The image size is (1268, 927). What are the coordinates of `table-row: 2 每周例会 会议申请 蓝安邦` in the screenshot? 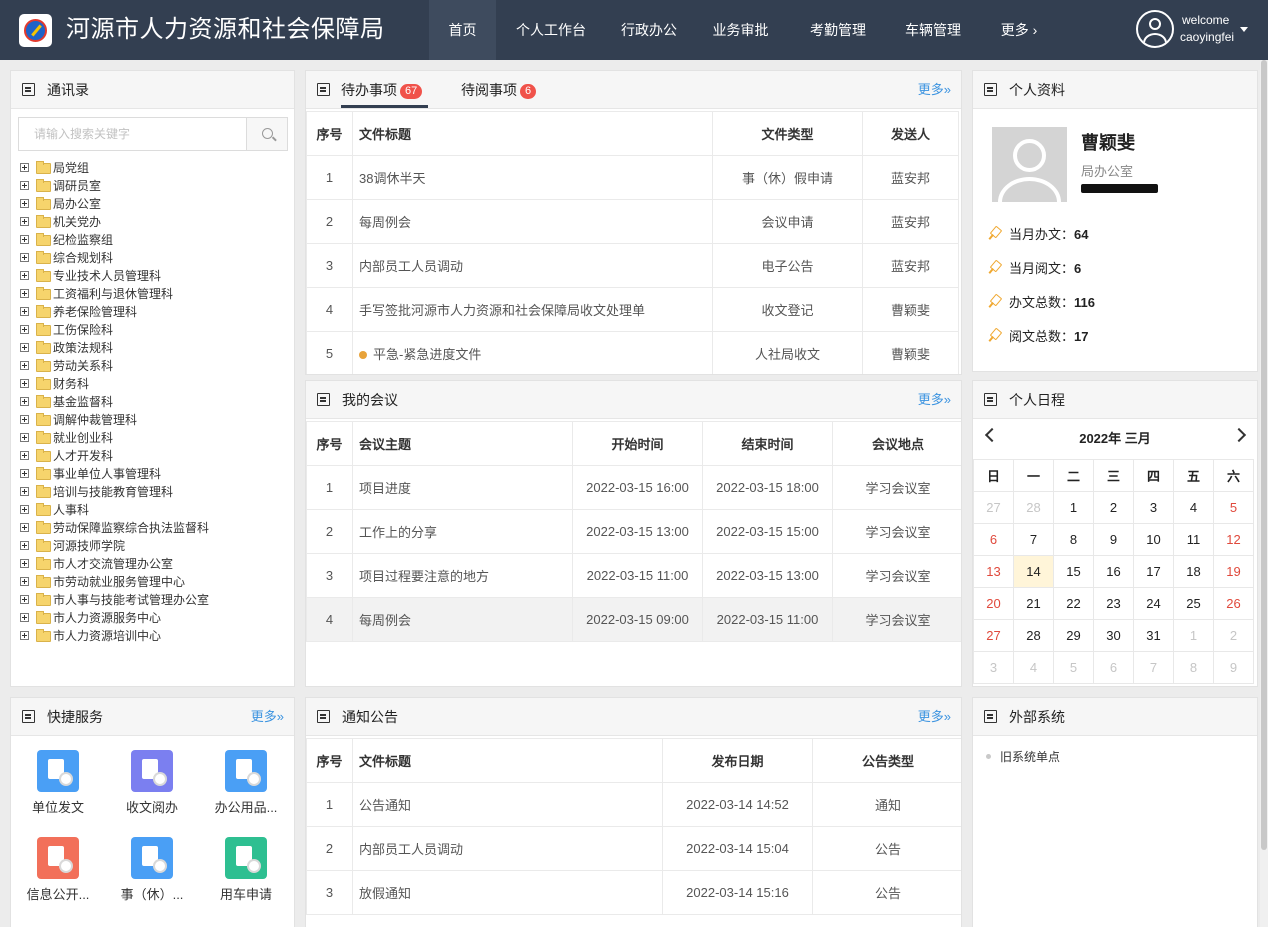 It's located at (632, 221).